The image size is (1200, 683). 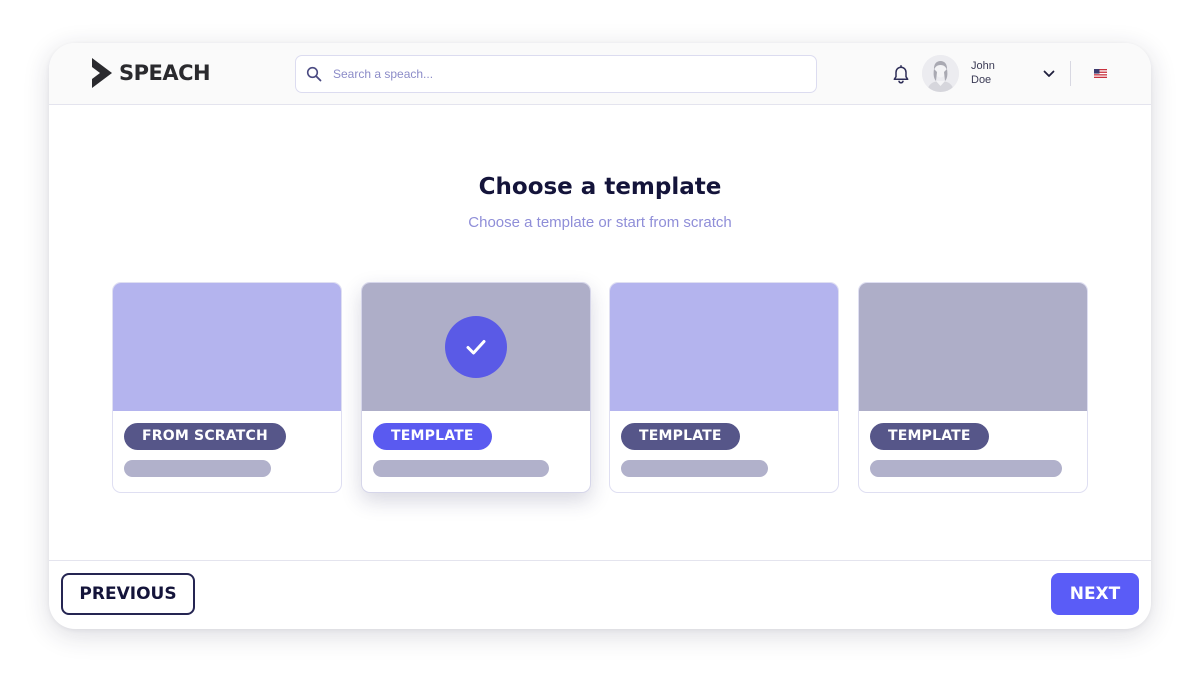 What do you see at coordinates (563, 74) in the screenshot?
I see `search-input` at bounding box center [563, 74].